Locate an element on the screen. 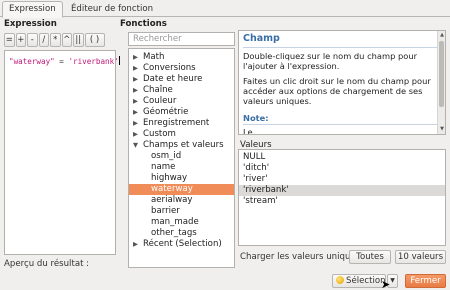 The image size is (450, 290). expression-title: Expression is located at coordinates (30, 24).